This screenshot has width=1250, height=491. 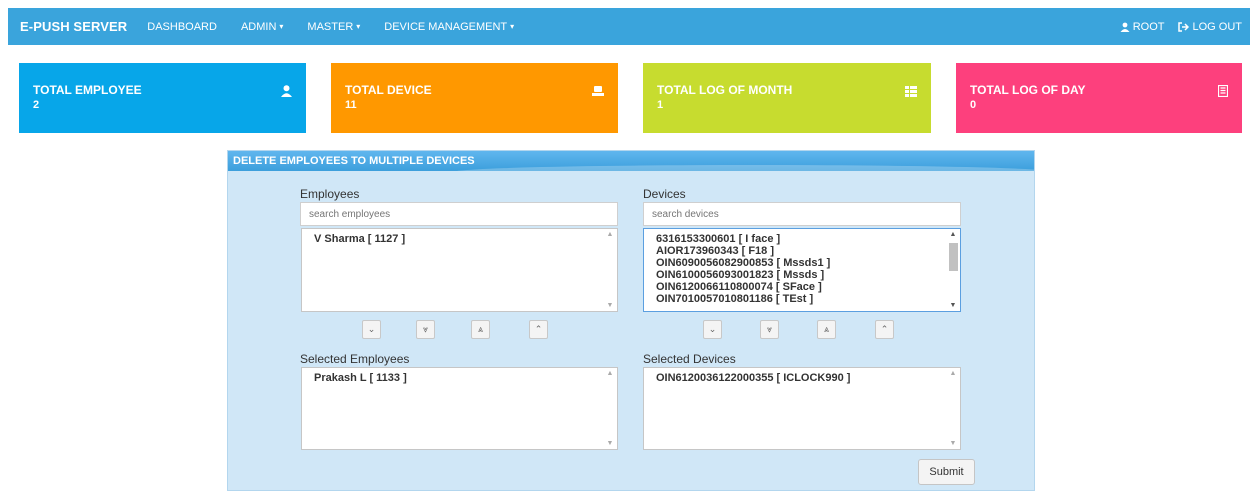 What do you see at coordinates (162, 98) in the screenshot?
I see `card-total-employee: TOTAL EMPLOYEE 2` at bounding box center [162, 98].